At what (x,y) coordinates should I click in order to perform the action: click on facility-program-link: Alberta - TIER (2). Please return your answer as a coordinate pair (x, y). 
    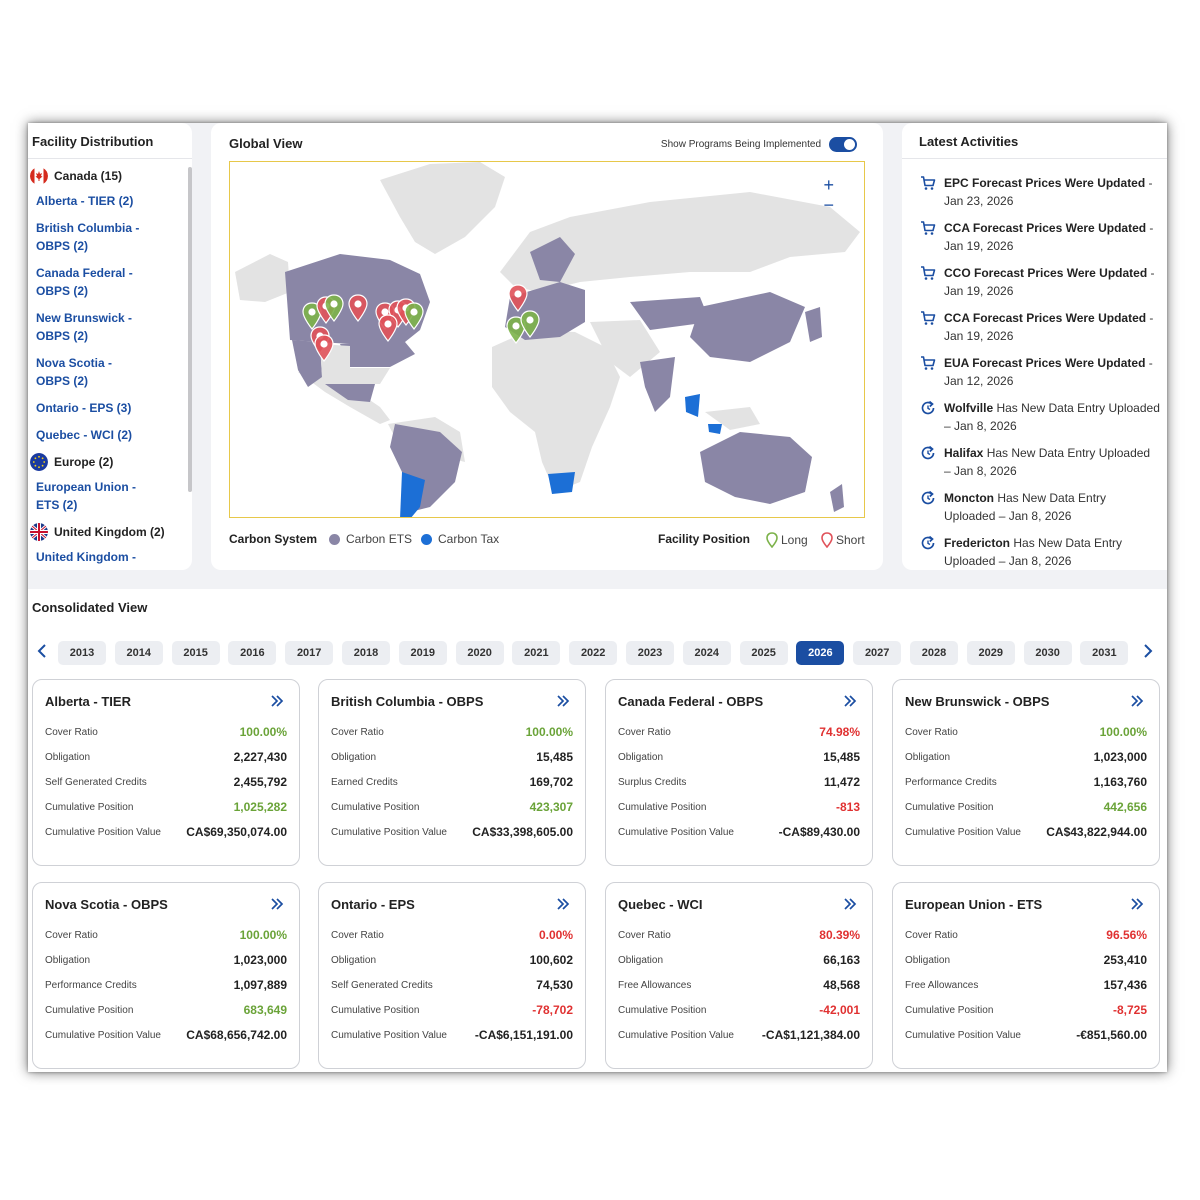
    Looking at the image, I should click on (86, 201).